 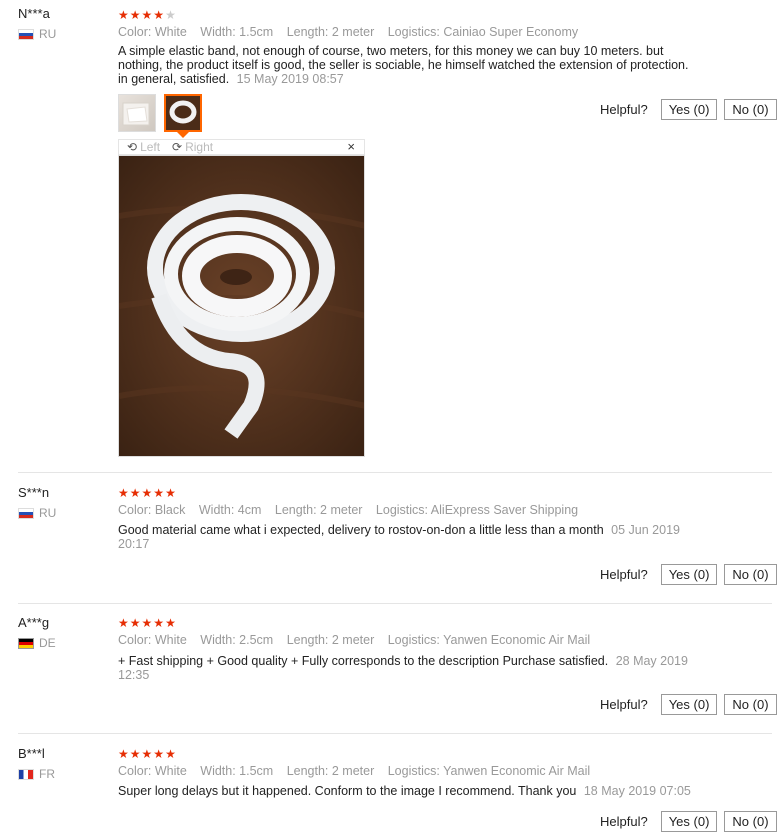 What do you see at coordinates (132, 147) in the screenshot?
I see `rotate-left-icon: ⟲` at bounding box center [132, 147].